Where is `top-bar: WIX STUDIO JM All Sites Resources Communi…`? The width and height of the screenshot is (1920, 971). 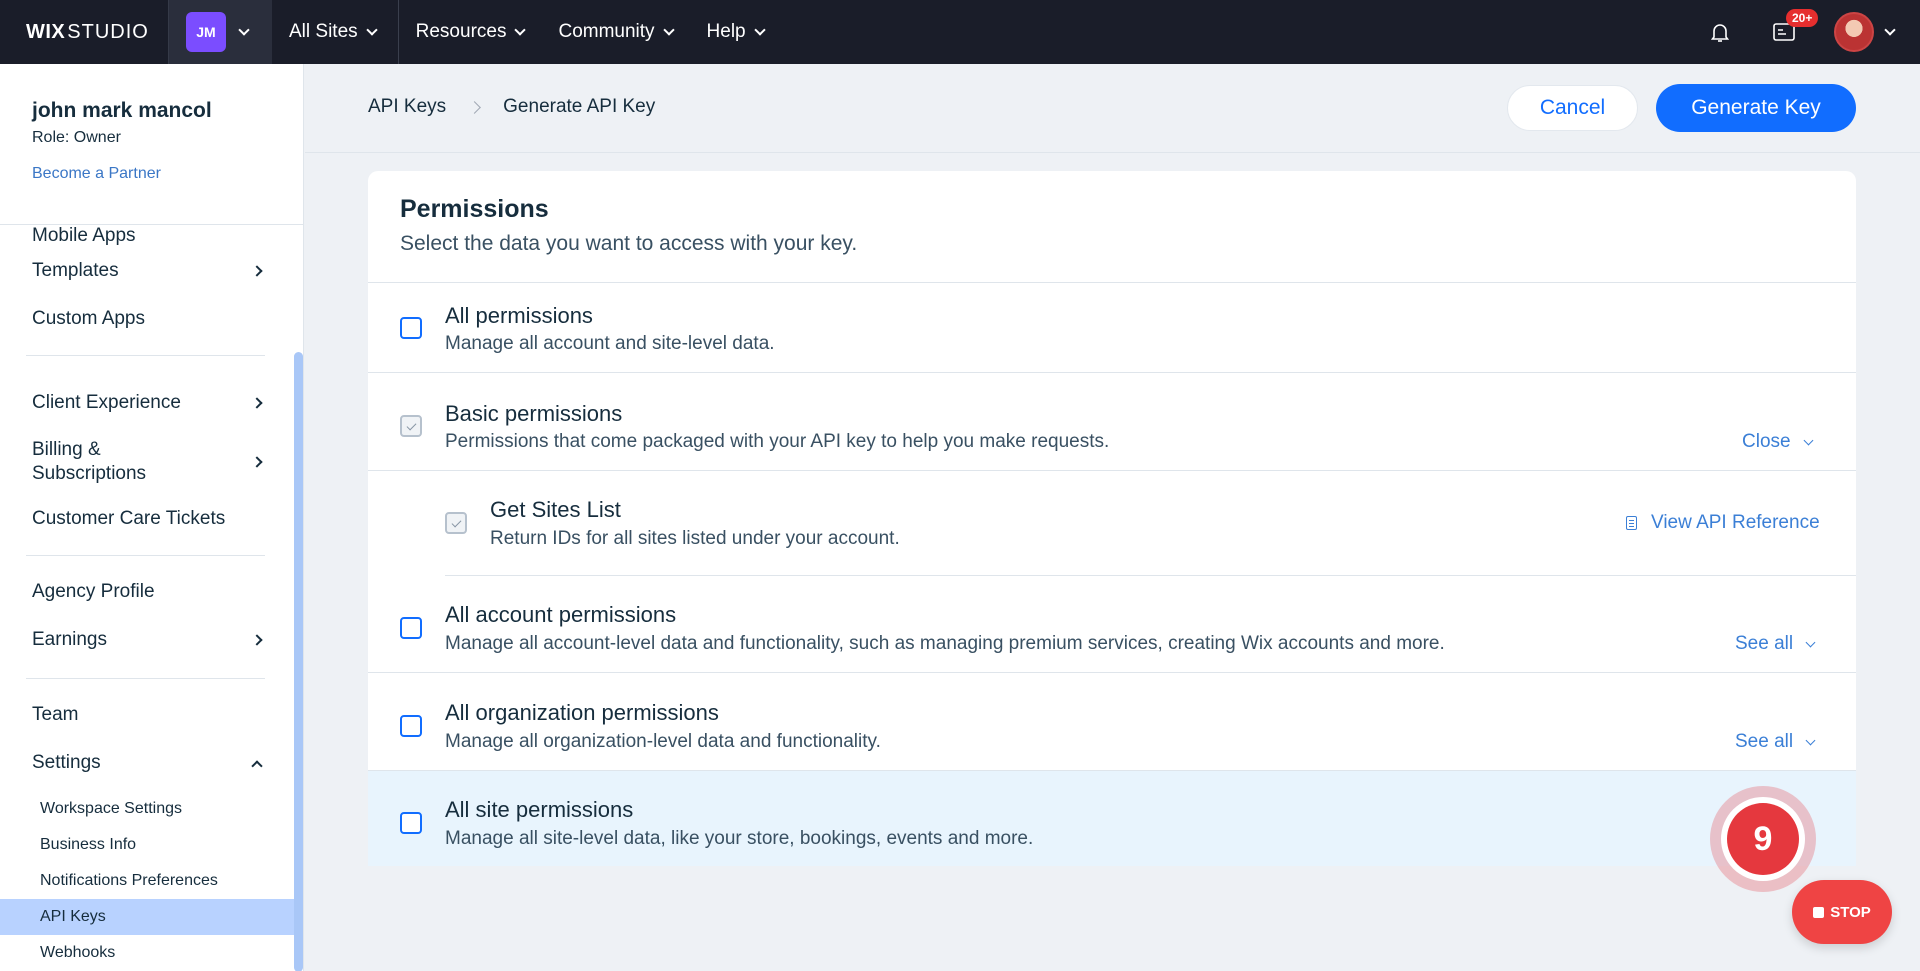 top-bar: WIX STUDIO JM All Sites Resources Communi… is located at coordinates (960, 32).